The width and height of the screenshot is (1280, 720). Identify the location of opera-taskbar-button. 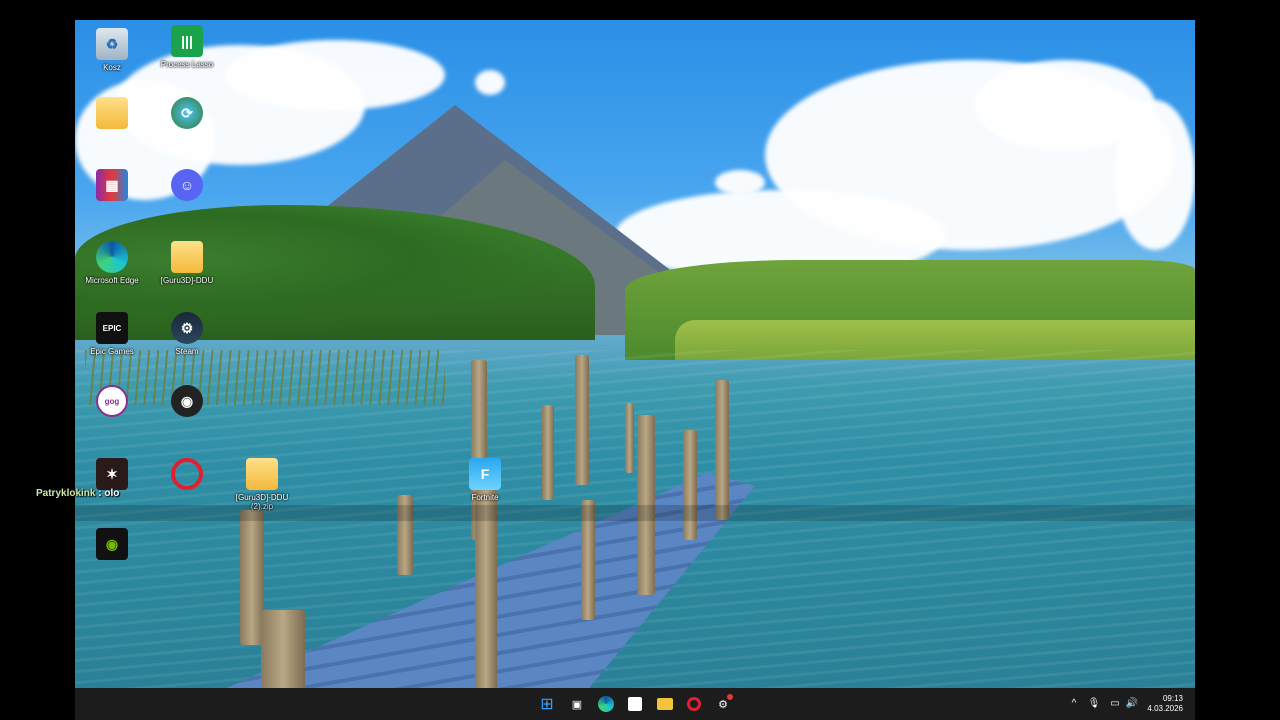
(694, 704).